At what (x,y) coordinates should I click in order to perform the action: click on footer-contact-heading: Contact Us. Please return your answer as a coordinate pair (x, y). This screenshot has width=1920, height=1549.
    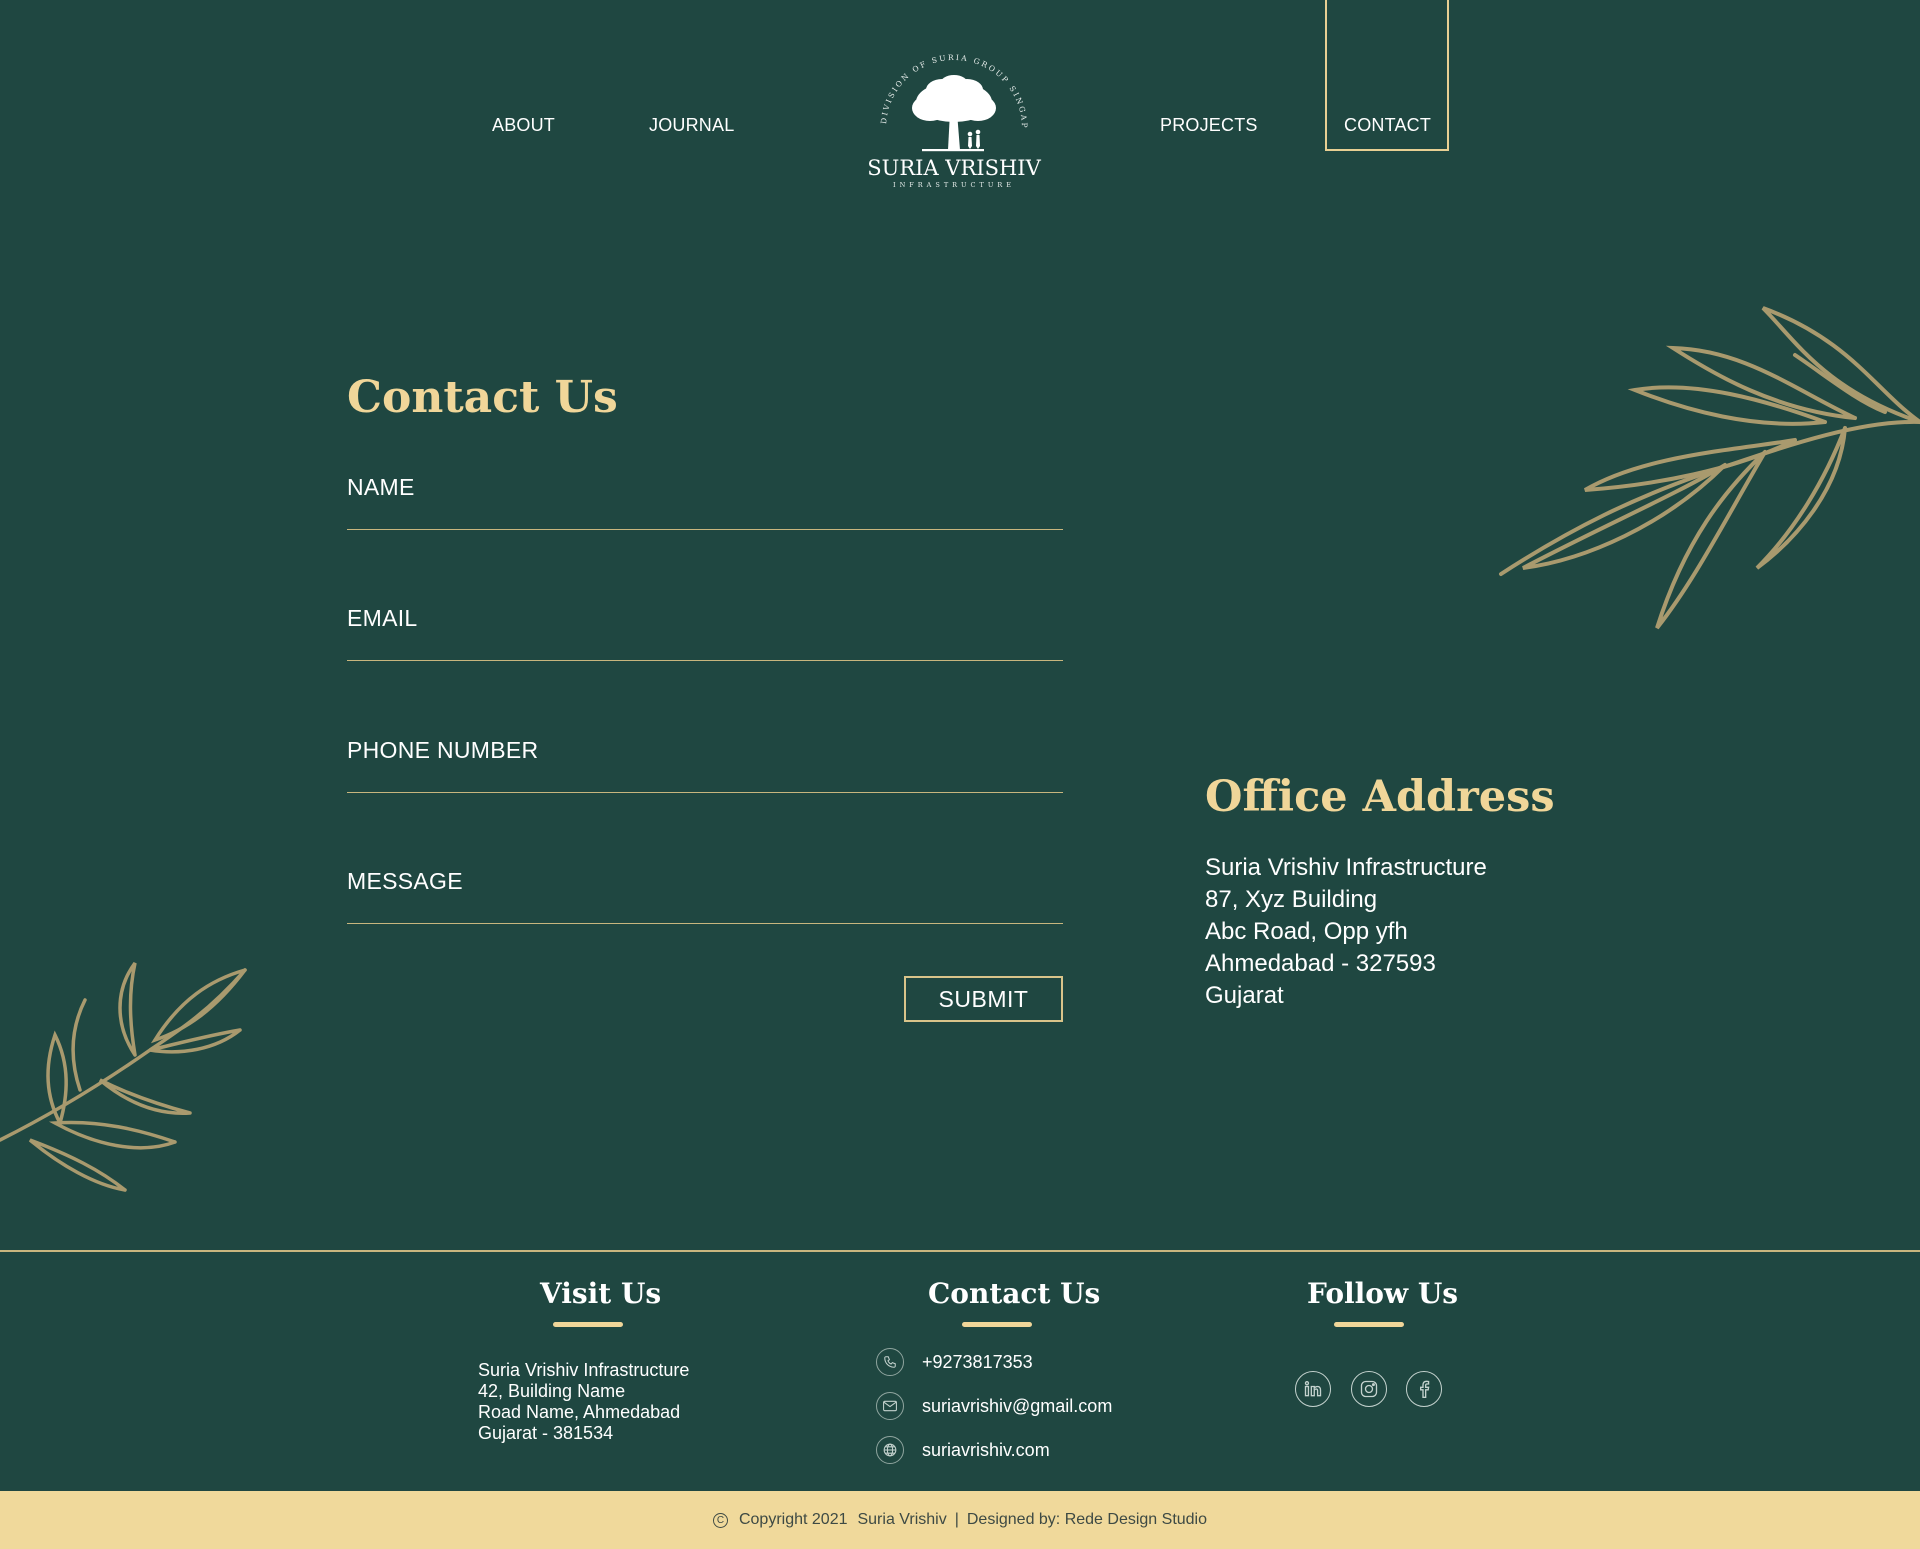
    Looking at the image, I should click on (1014, 1293).